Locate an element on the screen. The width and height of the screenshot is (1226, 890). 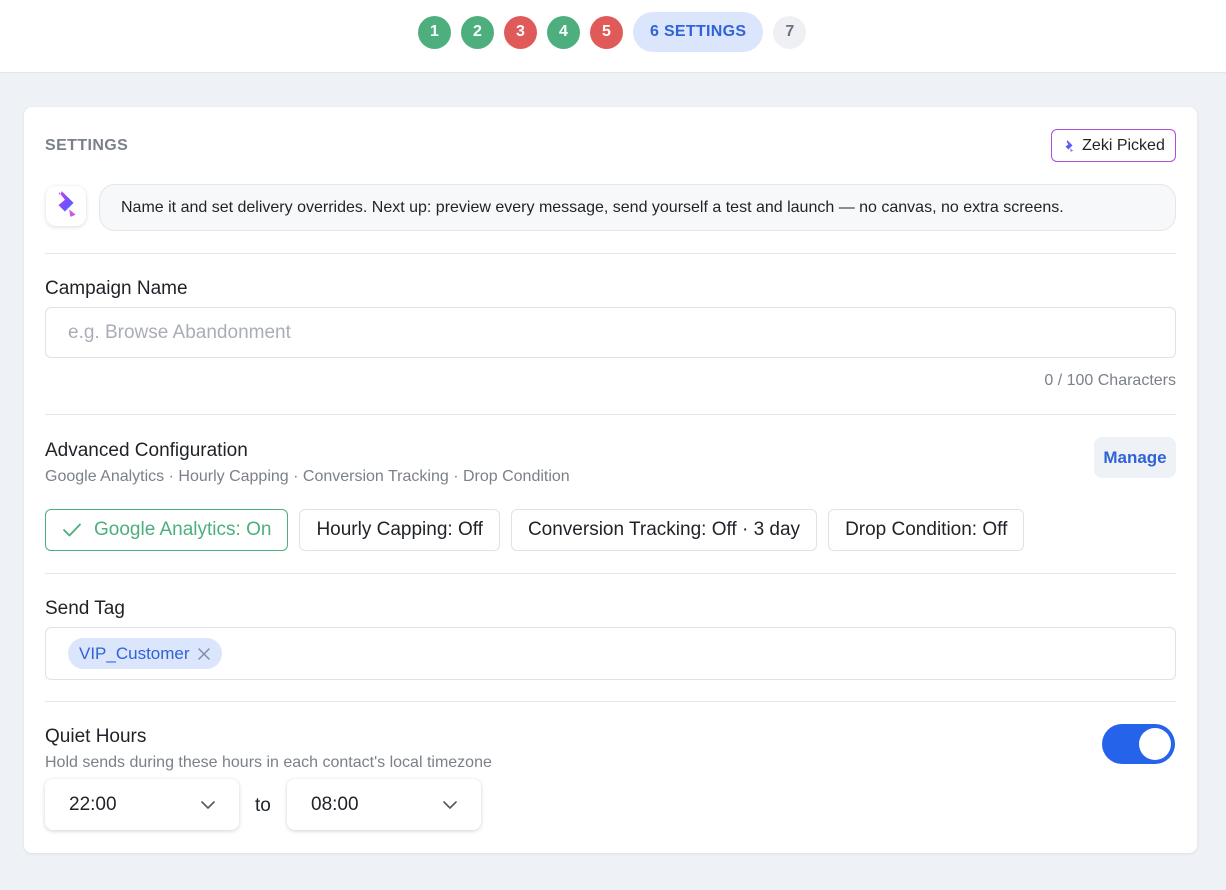
step-6-settings: 6 SETTINGS is located at coordinates (698, 32).